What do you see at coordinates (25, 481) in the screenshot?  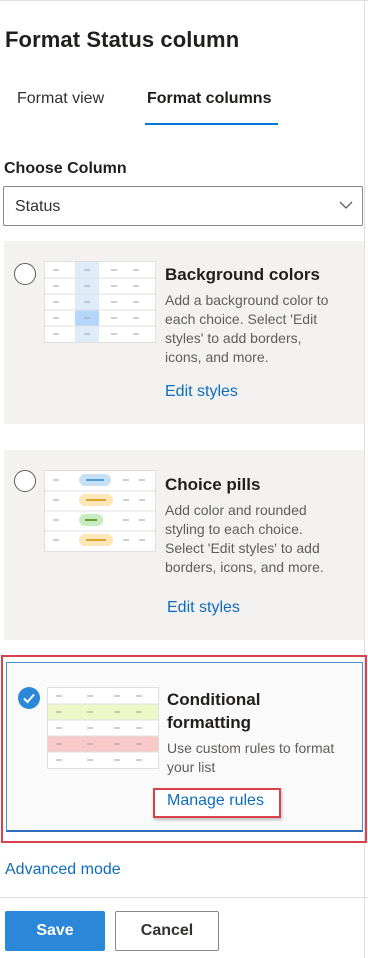 I see `choice-pills-radio` at bounding box center [25, 481].